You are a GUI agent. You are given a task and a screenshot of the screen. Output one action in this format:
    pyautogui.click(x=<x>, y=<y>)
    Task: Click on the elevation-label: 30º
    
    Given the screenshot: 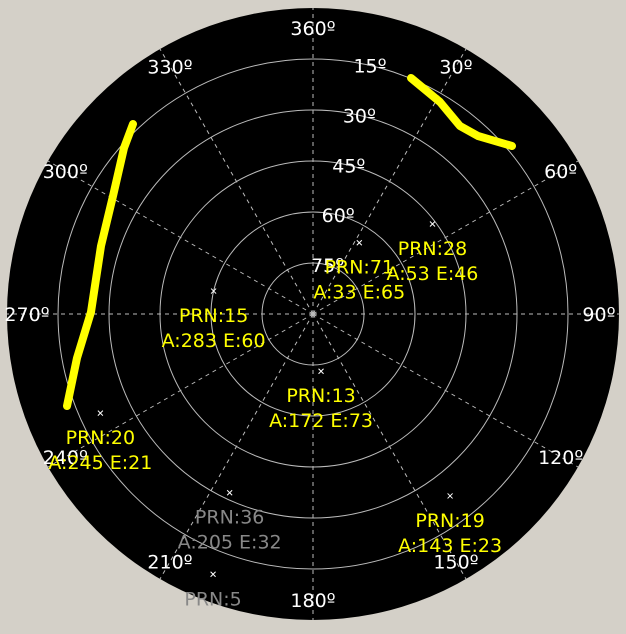 What is the action you would take?
    pyautogui.click(x=359, y=116)
    